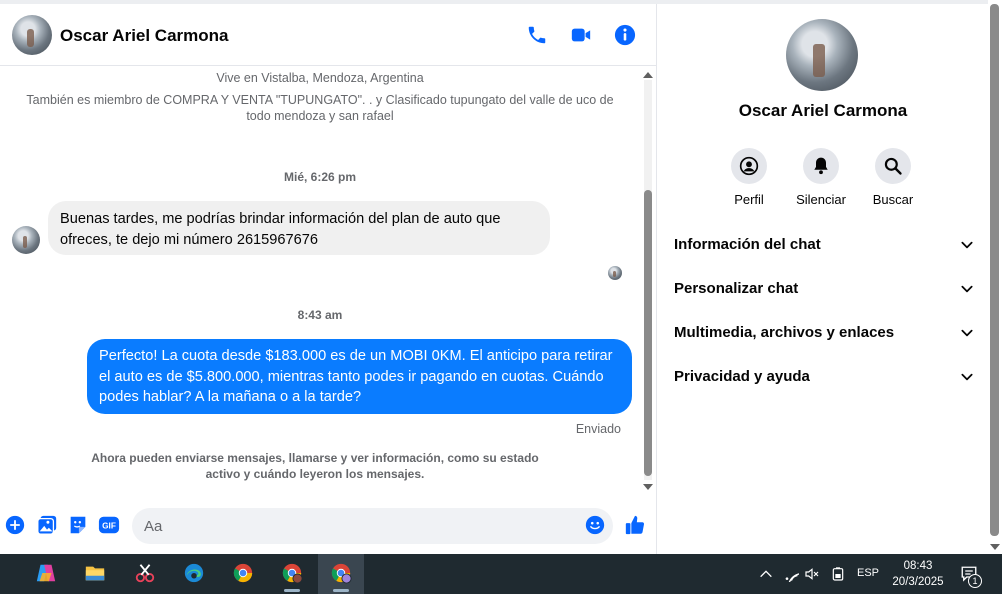 This screenshot has width=1002, height=607. Describe the element at coordinates (994, 270) in the screenshot. I see `page-scroll-thumb` at that location.